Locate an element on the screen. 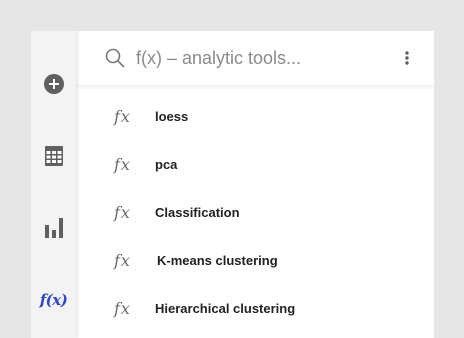 The height and width of the screenshot is (338, 464). list-item-kmeans: fx K-means clustering is located at coordinates (255, 261).